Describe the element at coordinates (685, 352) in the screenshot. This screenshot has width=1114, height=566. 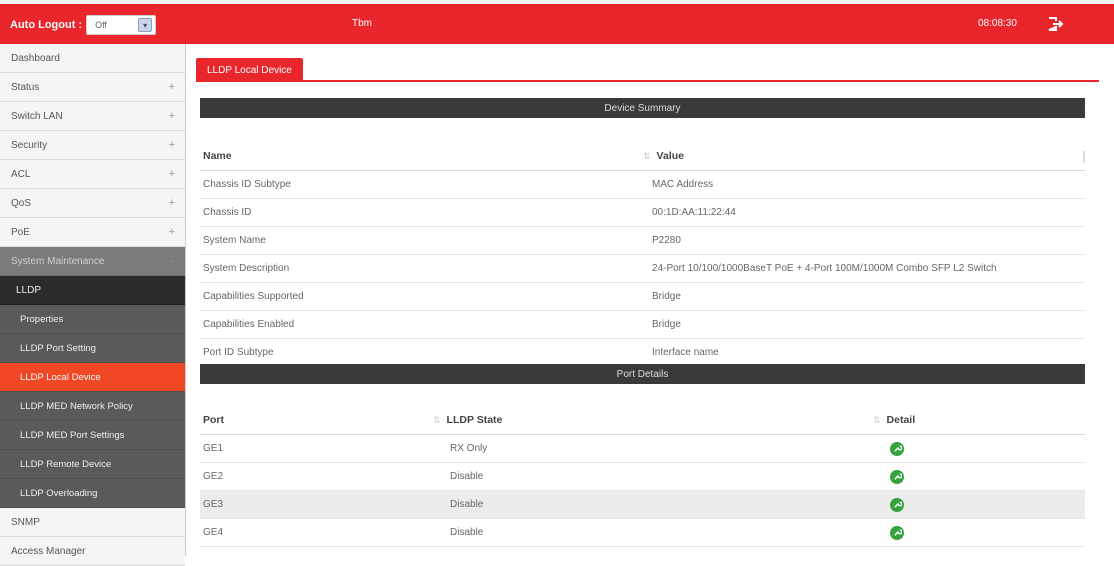
I see `row-value: Interface name` at that location.